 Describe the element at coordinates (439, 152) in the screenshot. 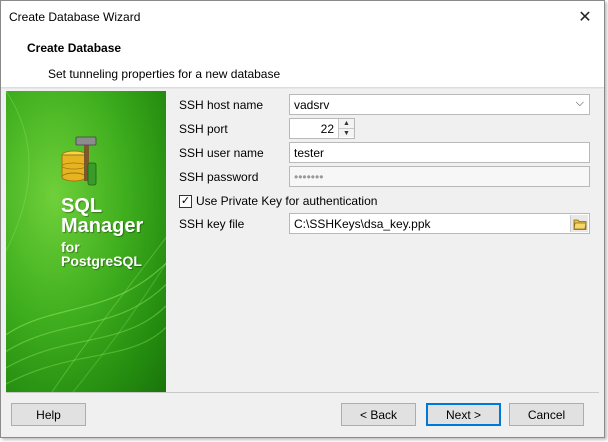

I see `ssh-user-input: tester` at that location.